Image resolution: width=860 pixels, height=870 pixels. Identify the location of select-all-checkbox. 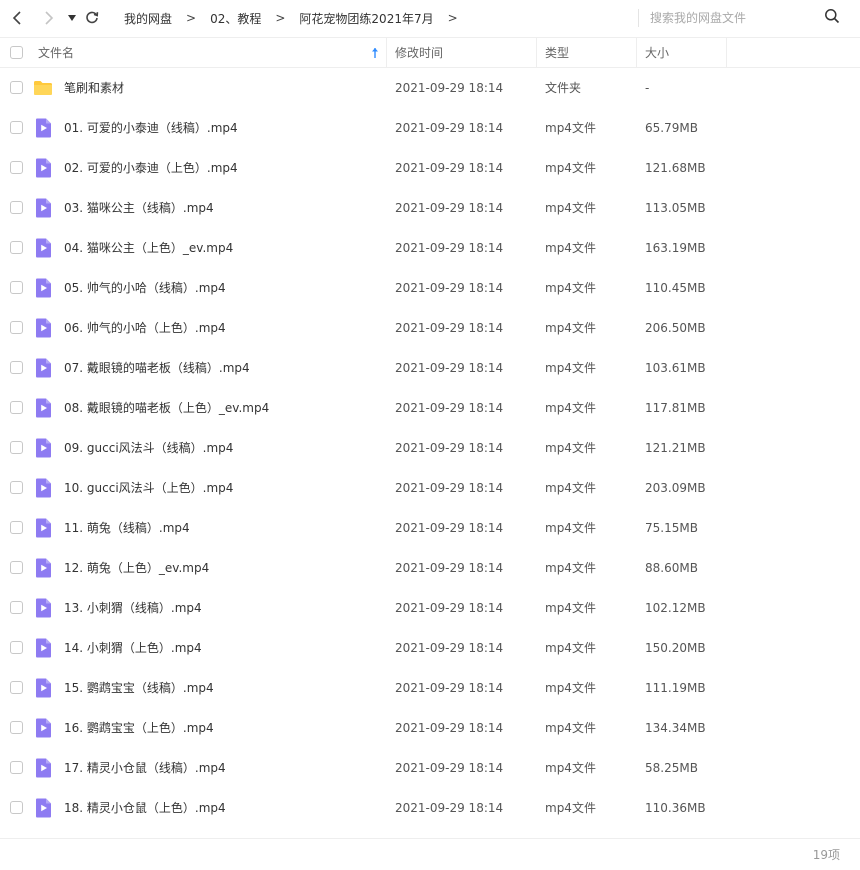
(16, 52).